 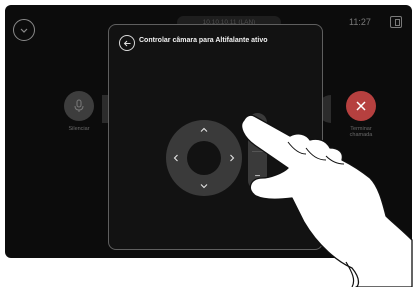 I want to click on end-call-button, so click(x=361, y=106).